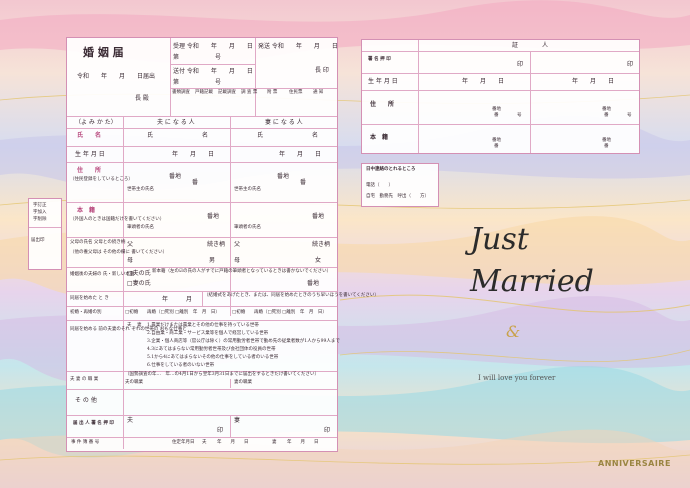 The image size is (690, 488). What do you see at coordinates (130, 421) in the screenshot?
I see `husband-signature-mark: 夫` at bounding box center [130, 421].